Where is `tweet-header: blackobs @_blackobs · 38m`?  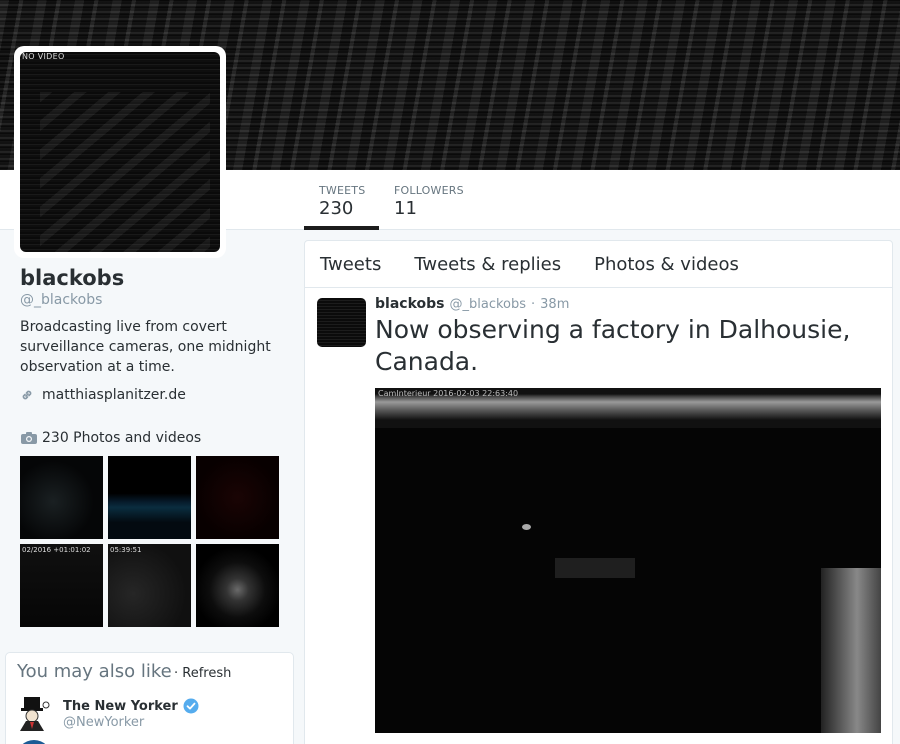
tweet-header: blackobs @_blackobs · 38m is located at coordinates (472, 304).